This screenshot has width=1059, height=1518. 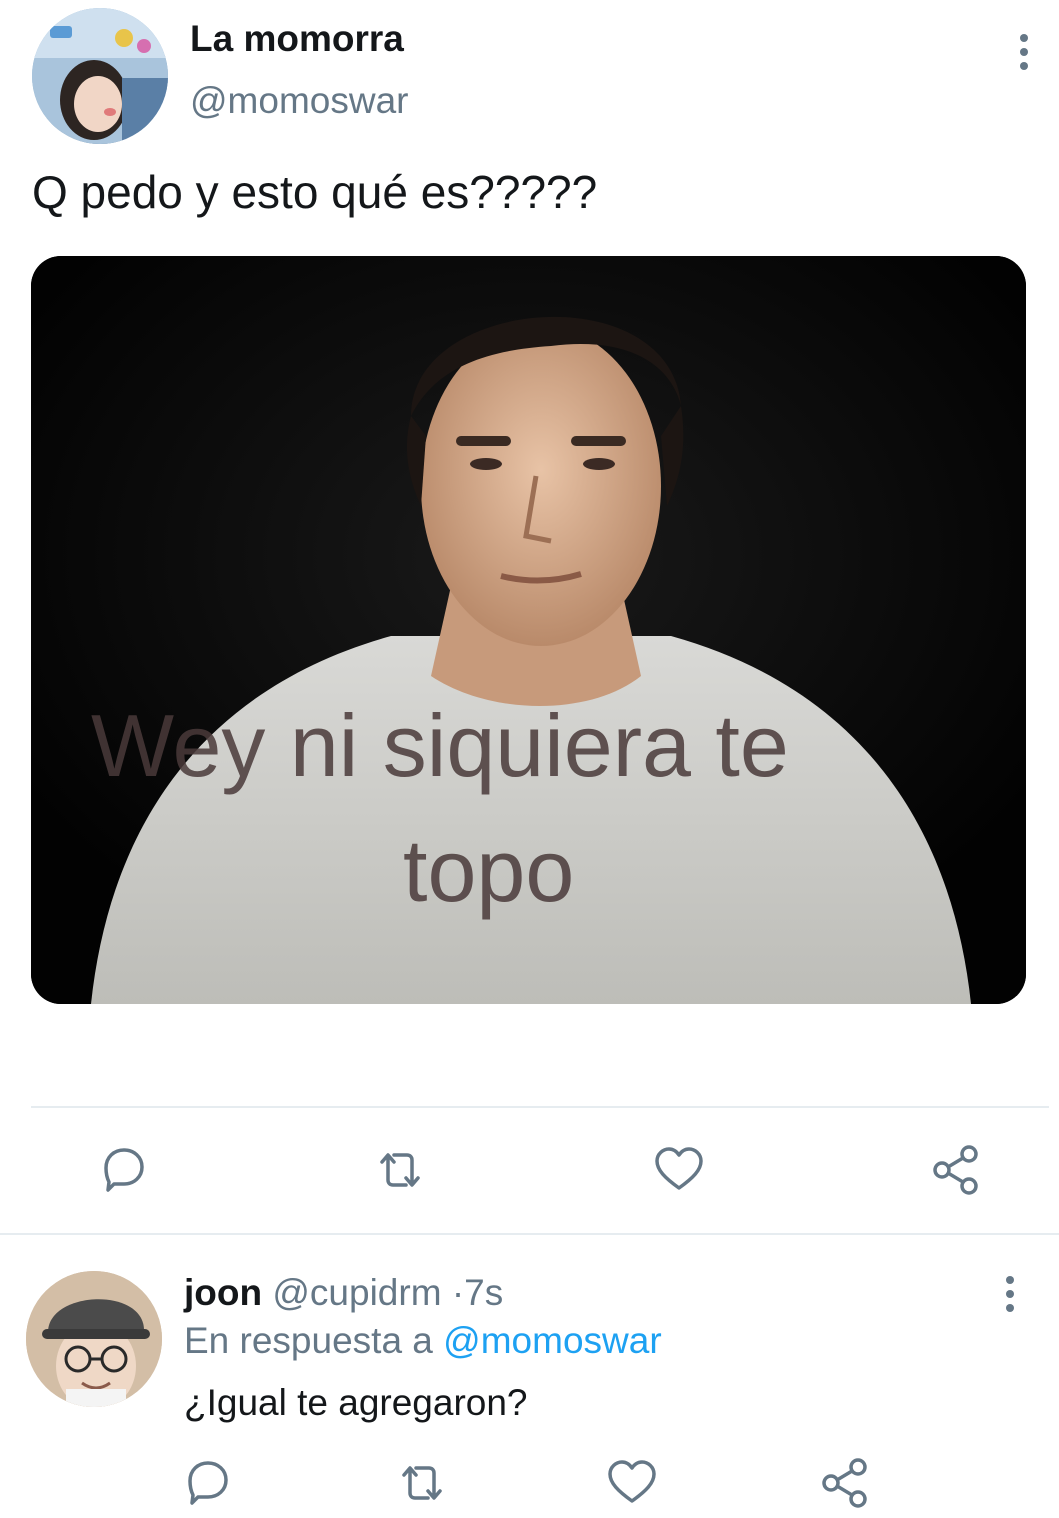 What do you see at coordinates (124, 1170) in the screenshot?
I see `reply-icon` at bounding box center [124, 1170].